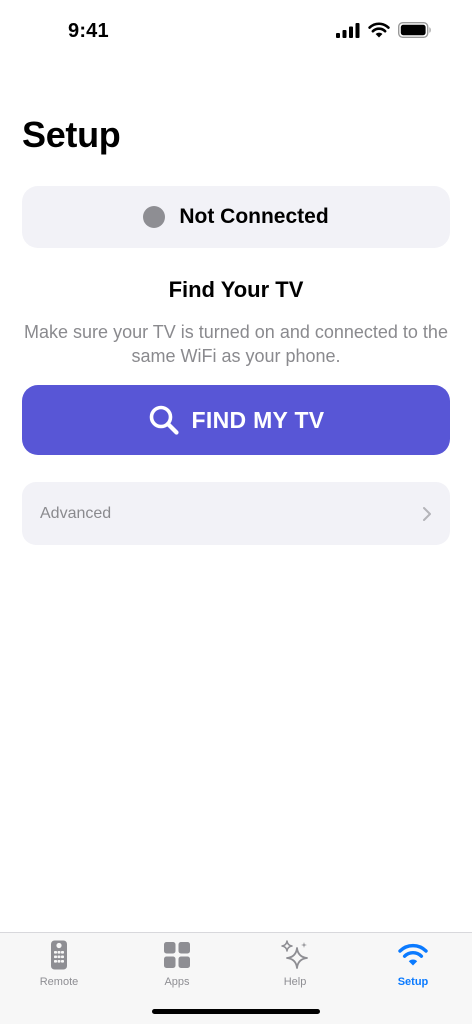  What do you see at coordinates (348, 30) in the screenshot?
I see `cellular-signal-icon` at bounding box center [348, 30].